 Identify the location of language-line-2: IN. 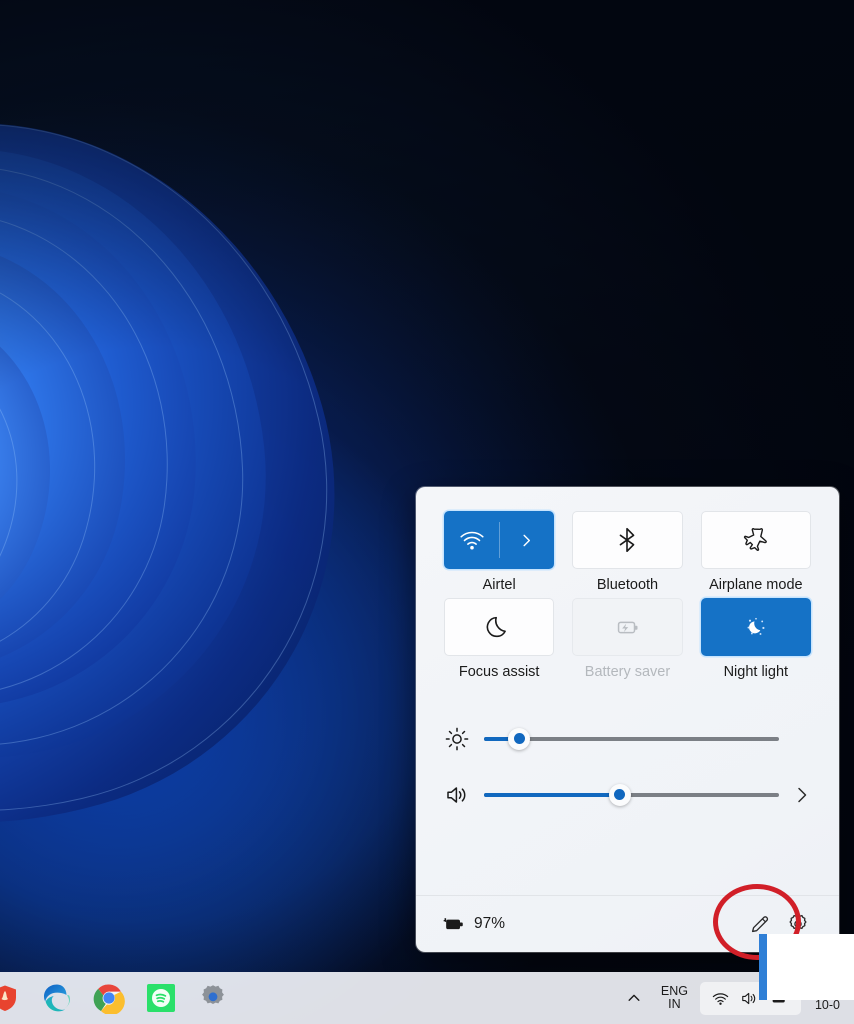
(674, 1004).